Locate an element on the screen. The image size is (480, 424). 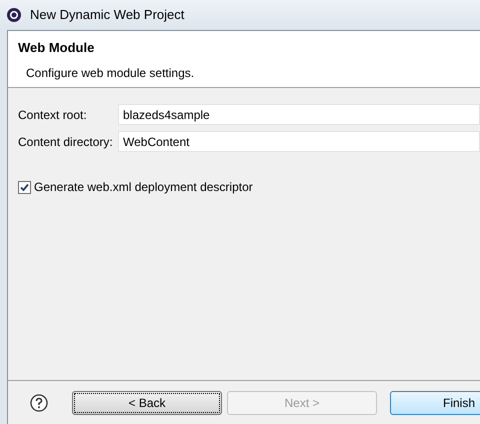
checkmark-icon is located at coordinates (24, 187).